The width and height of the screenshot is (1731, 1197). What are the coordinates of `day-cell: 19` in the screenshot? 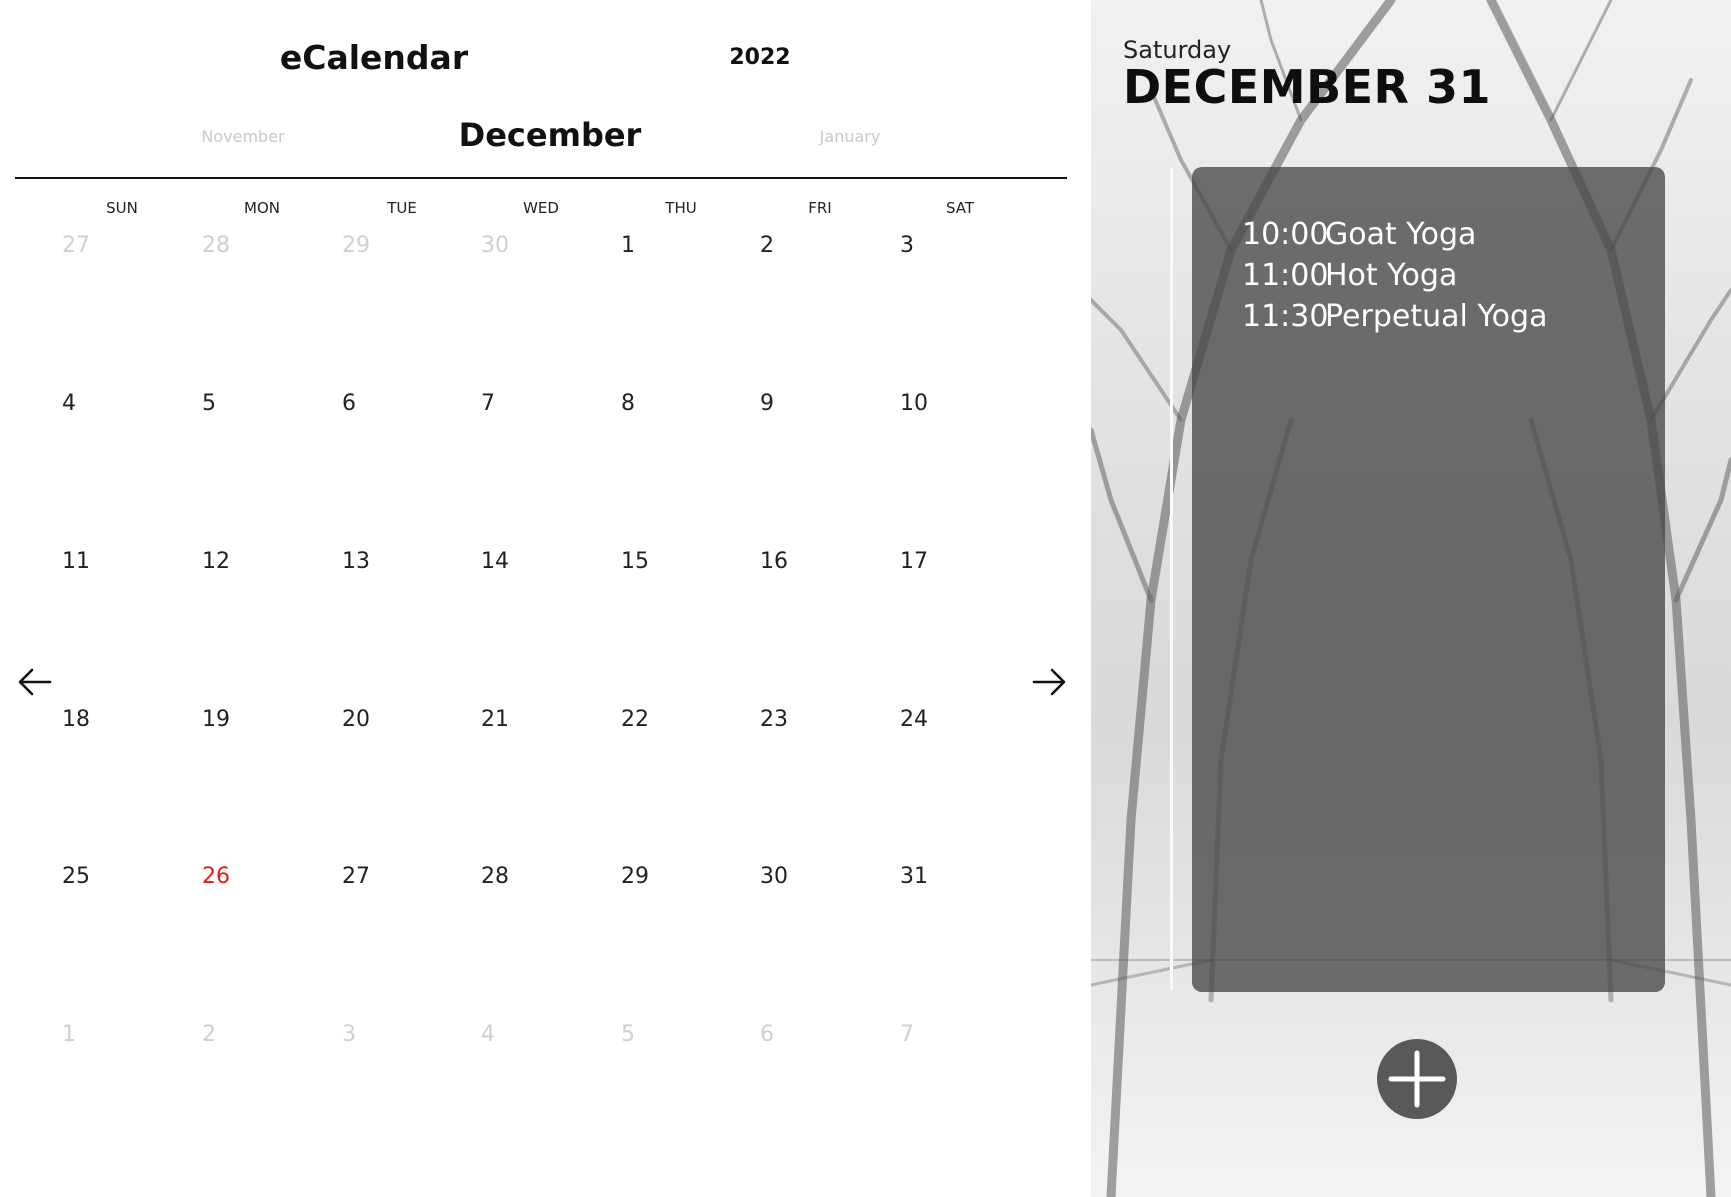 It's located at (217, 719).